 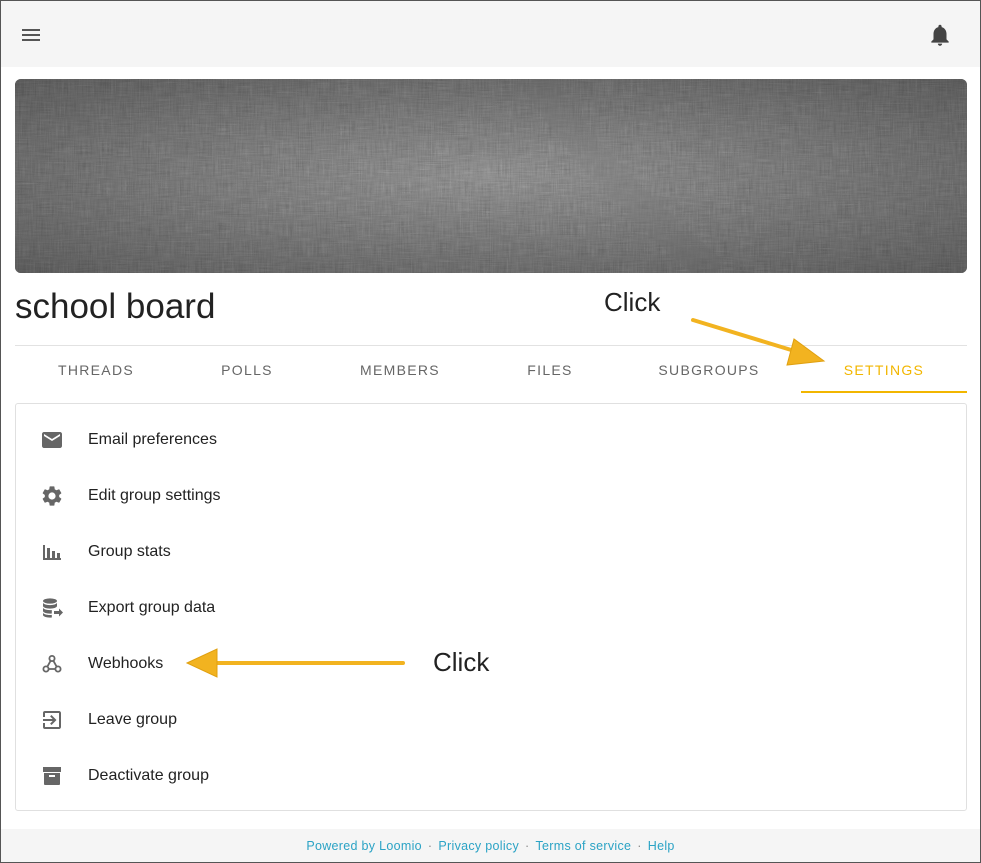 I want to click on webhook-icon, so click(x=52, y=664).